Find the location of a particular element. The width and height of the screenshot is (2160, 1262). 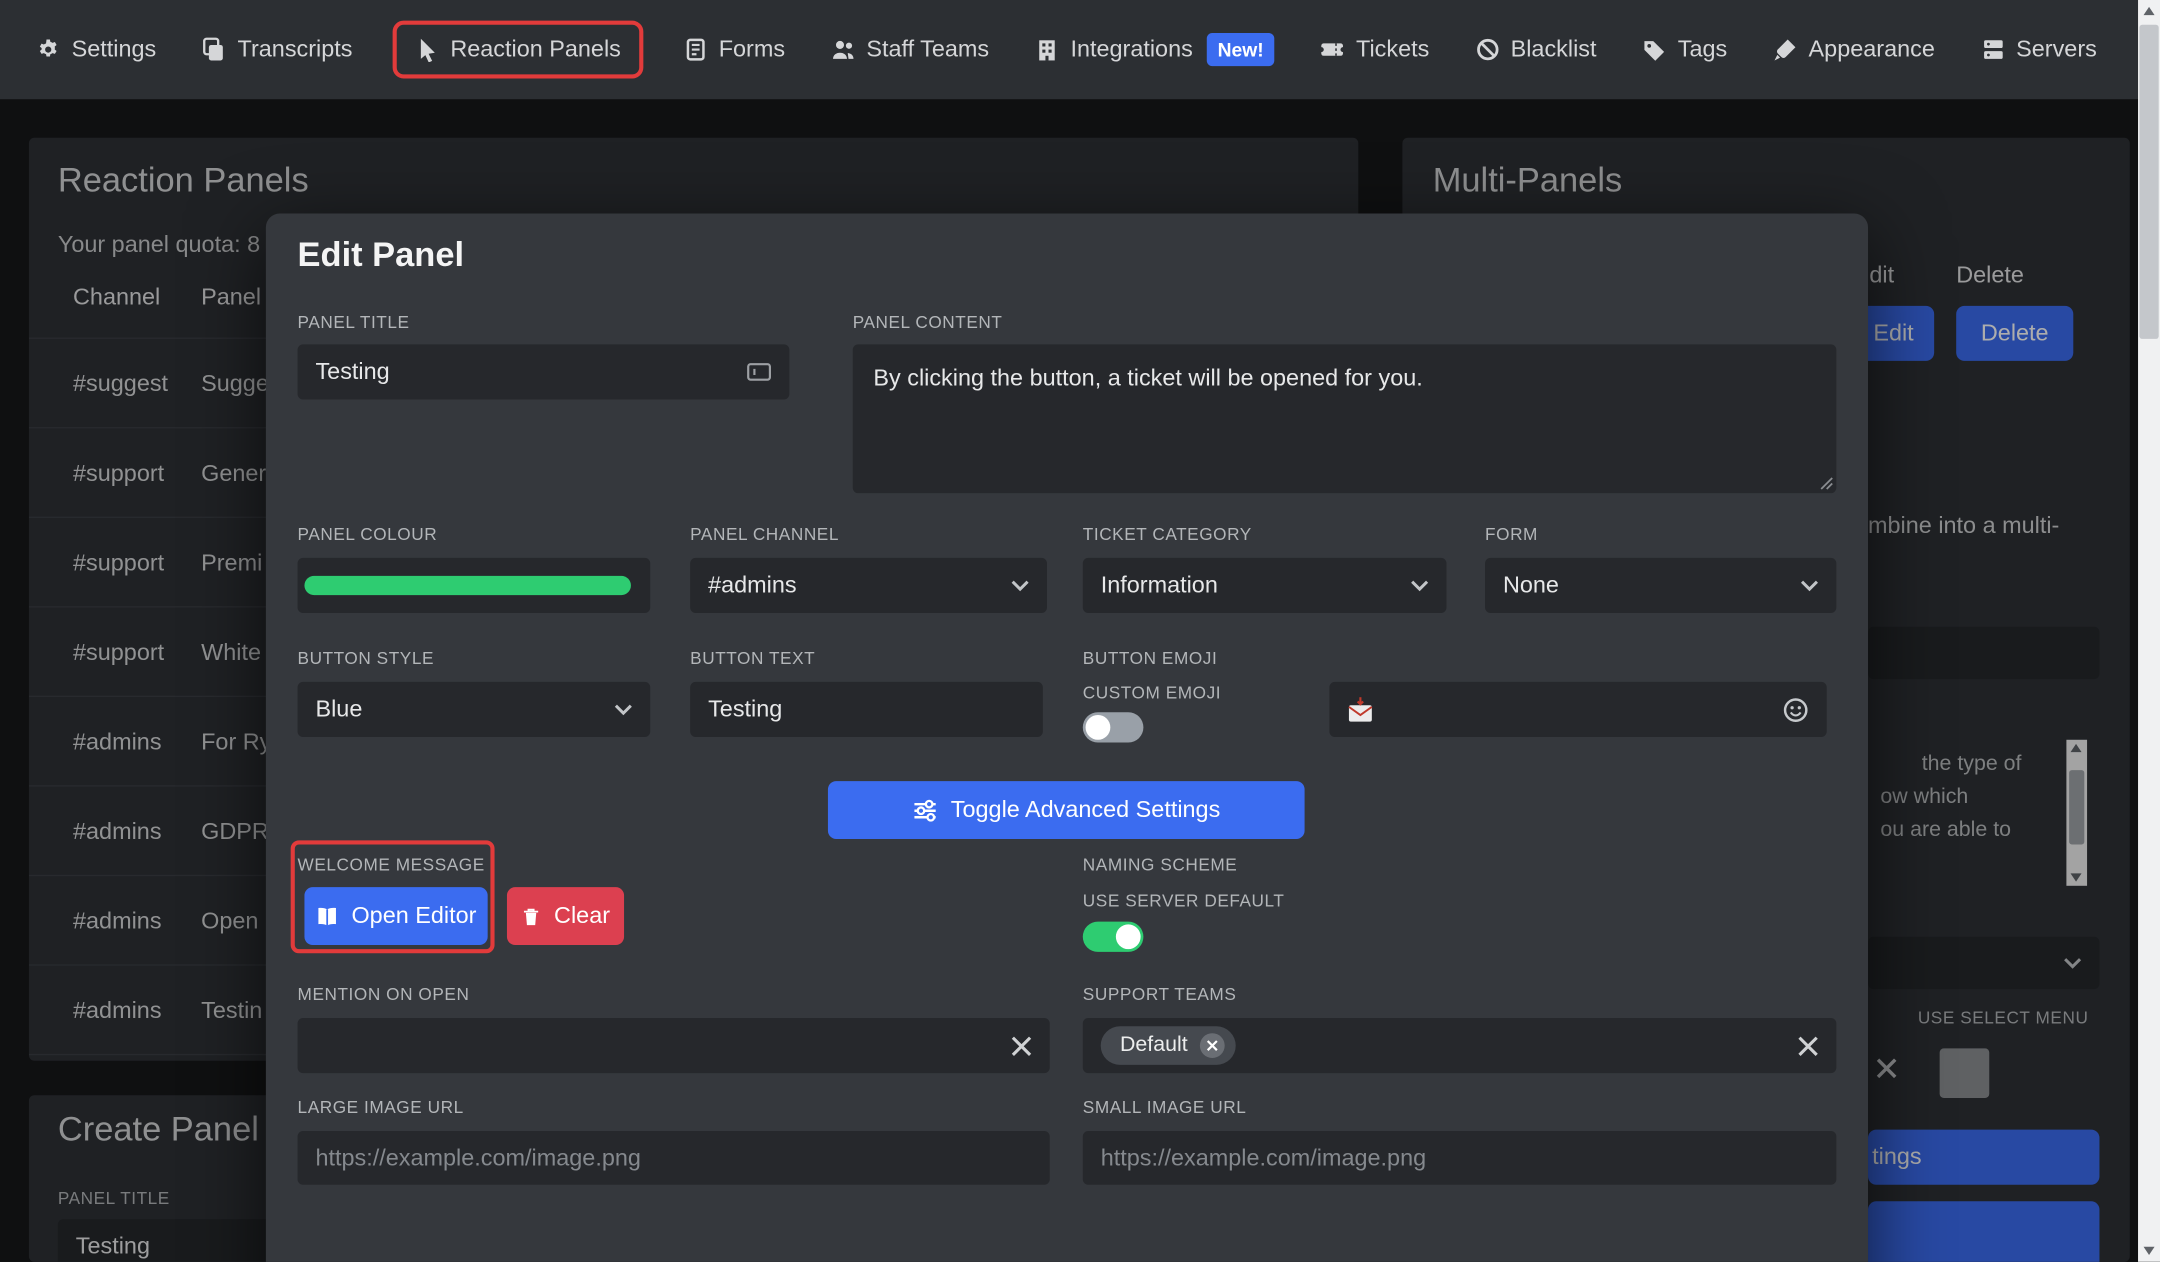

form-select: None is located at coordinates (1661, 585).